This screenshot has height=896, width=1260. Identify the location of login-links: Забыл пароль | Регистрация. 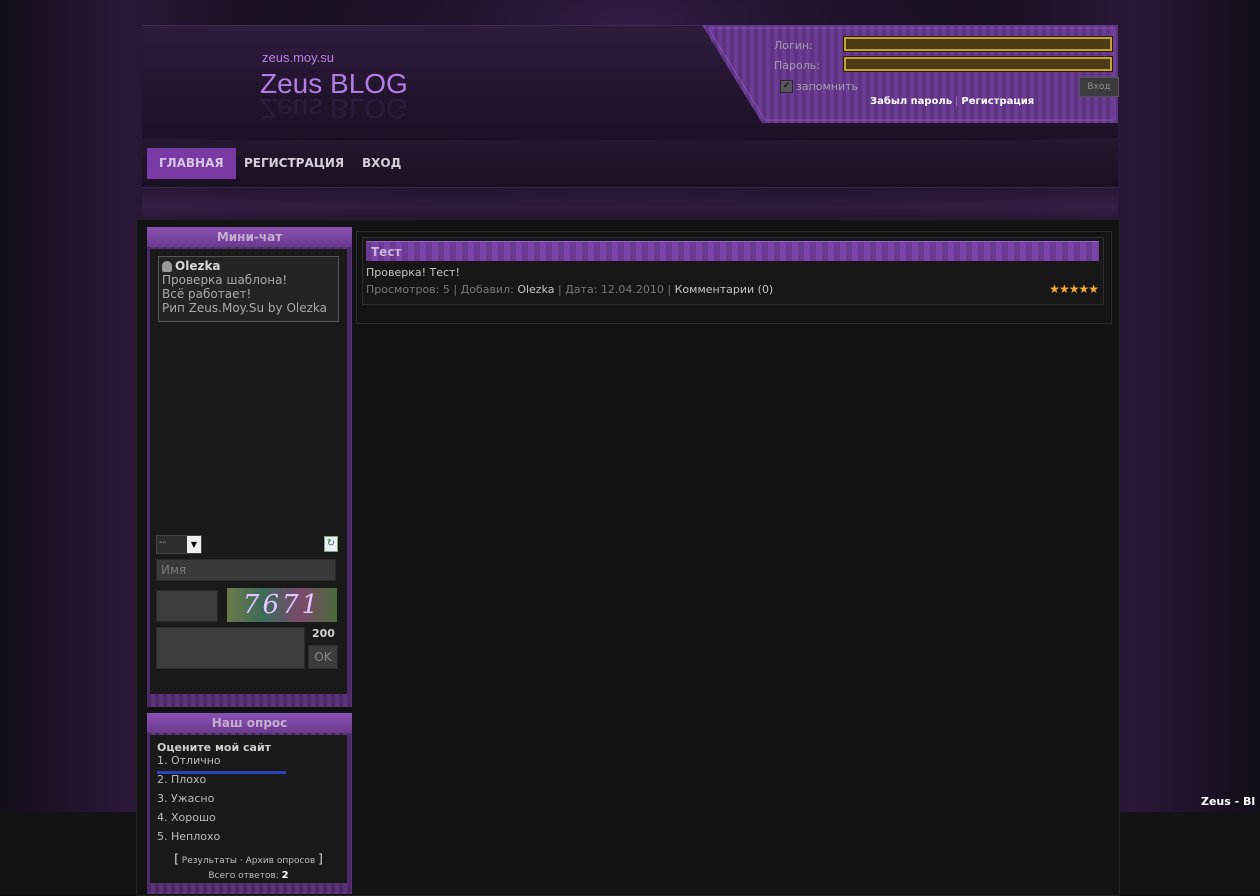
(952, 101).